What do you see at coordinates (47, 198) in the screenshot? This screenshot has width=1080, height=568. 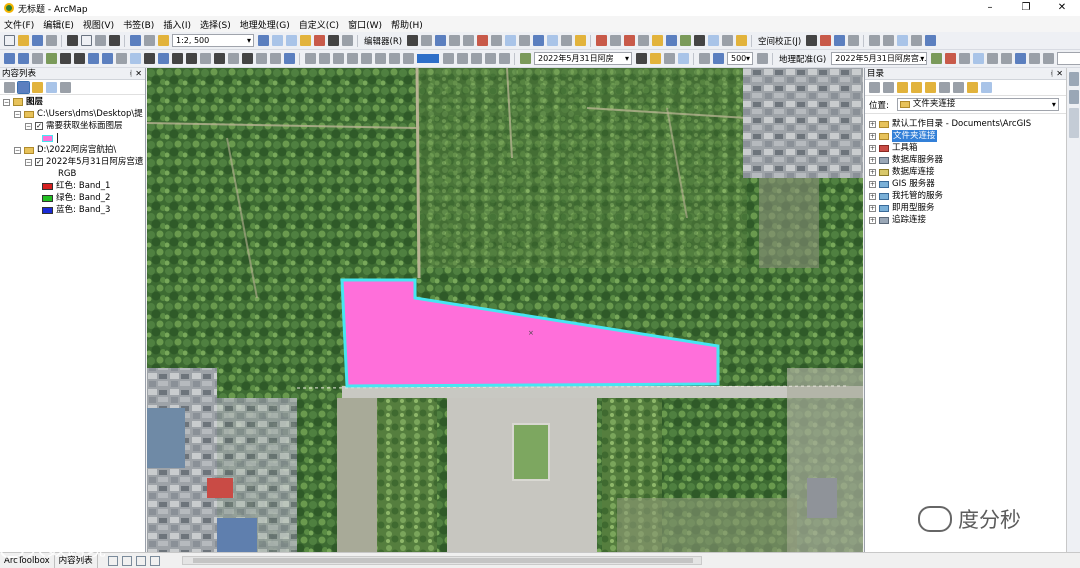 I see `green-band-swatch` at bounding box center [47, 198].